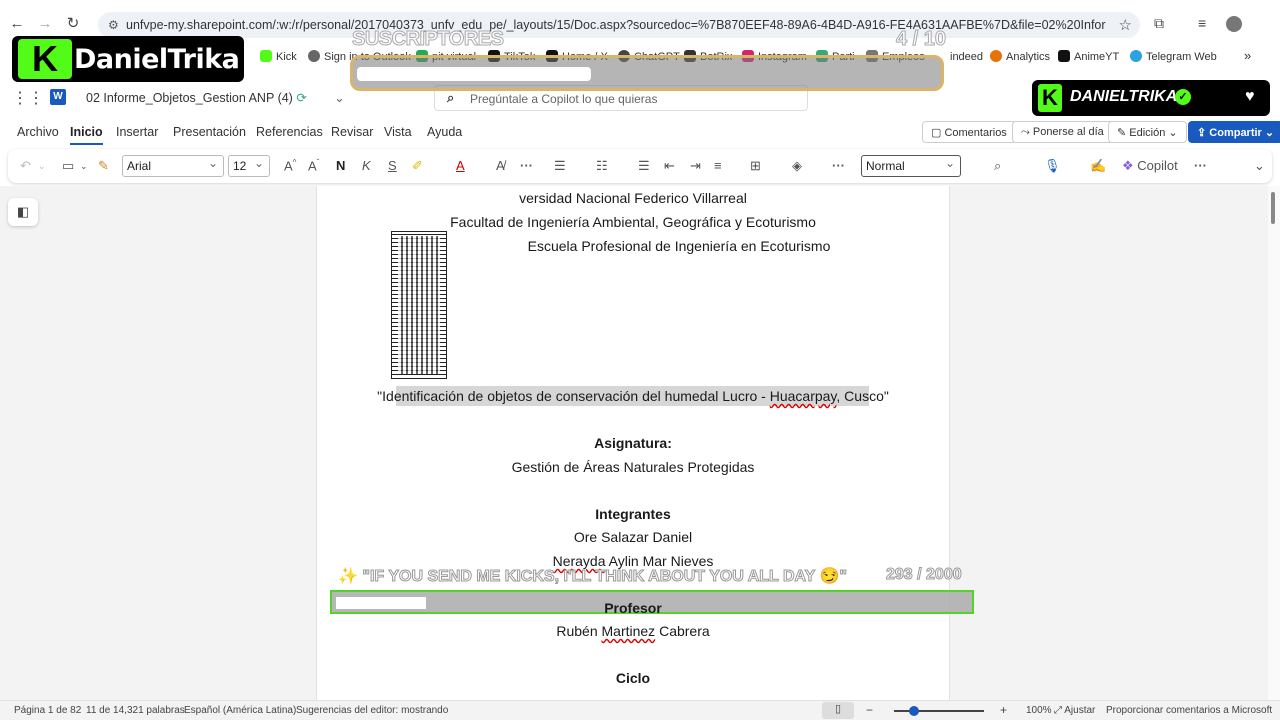 This screenshot has width=1280, height=720. I want to click on italic-icon: K, so click(366, 165).